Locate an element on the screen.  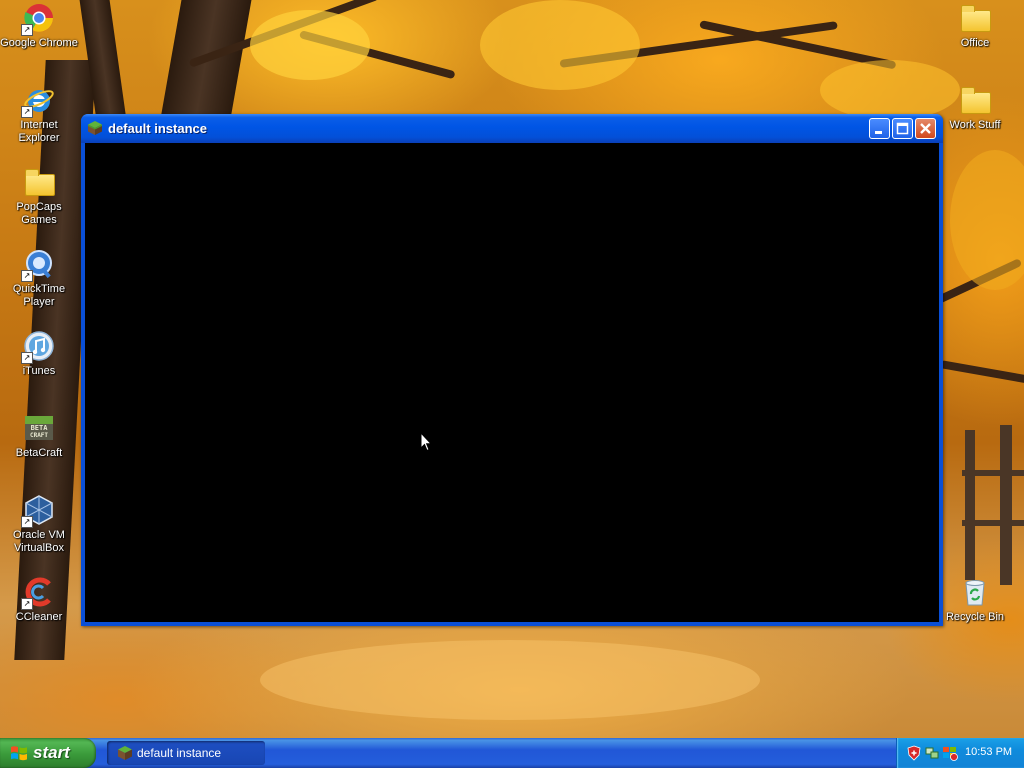
desktop-icon-ccleaner: ↗ CCleaner is located at coordinates (39, 600).